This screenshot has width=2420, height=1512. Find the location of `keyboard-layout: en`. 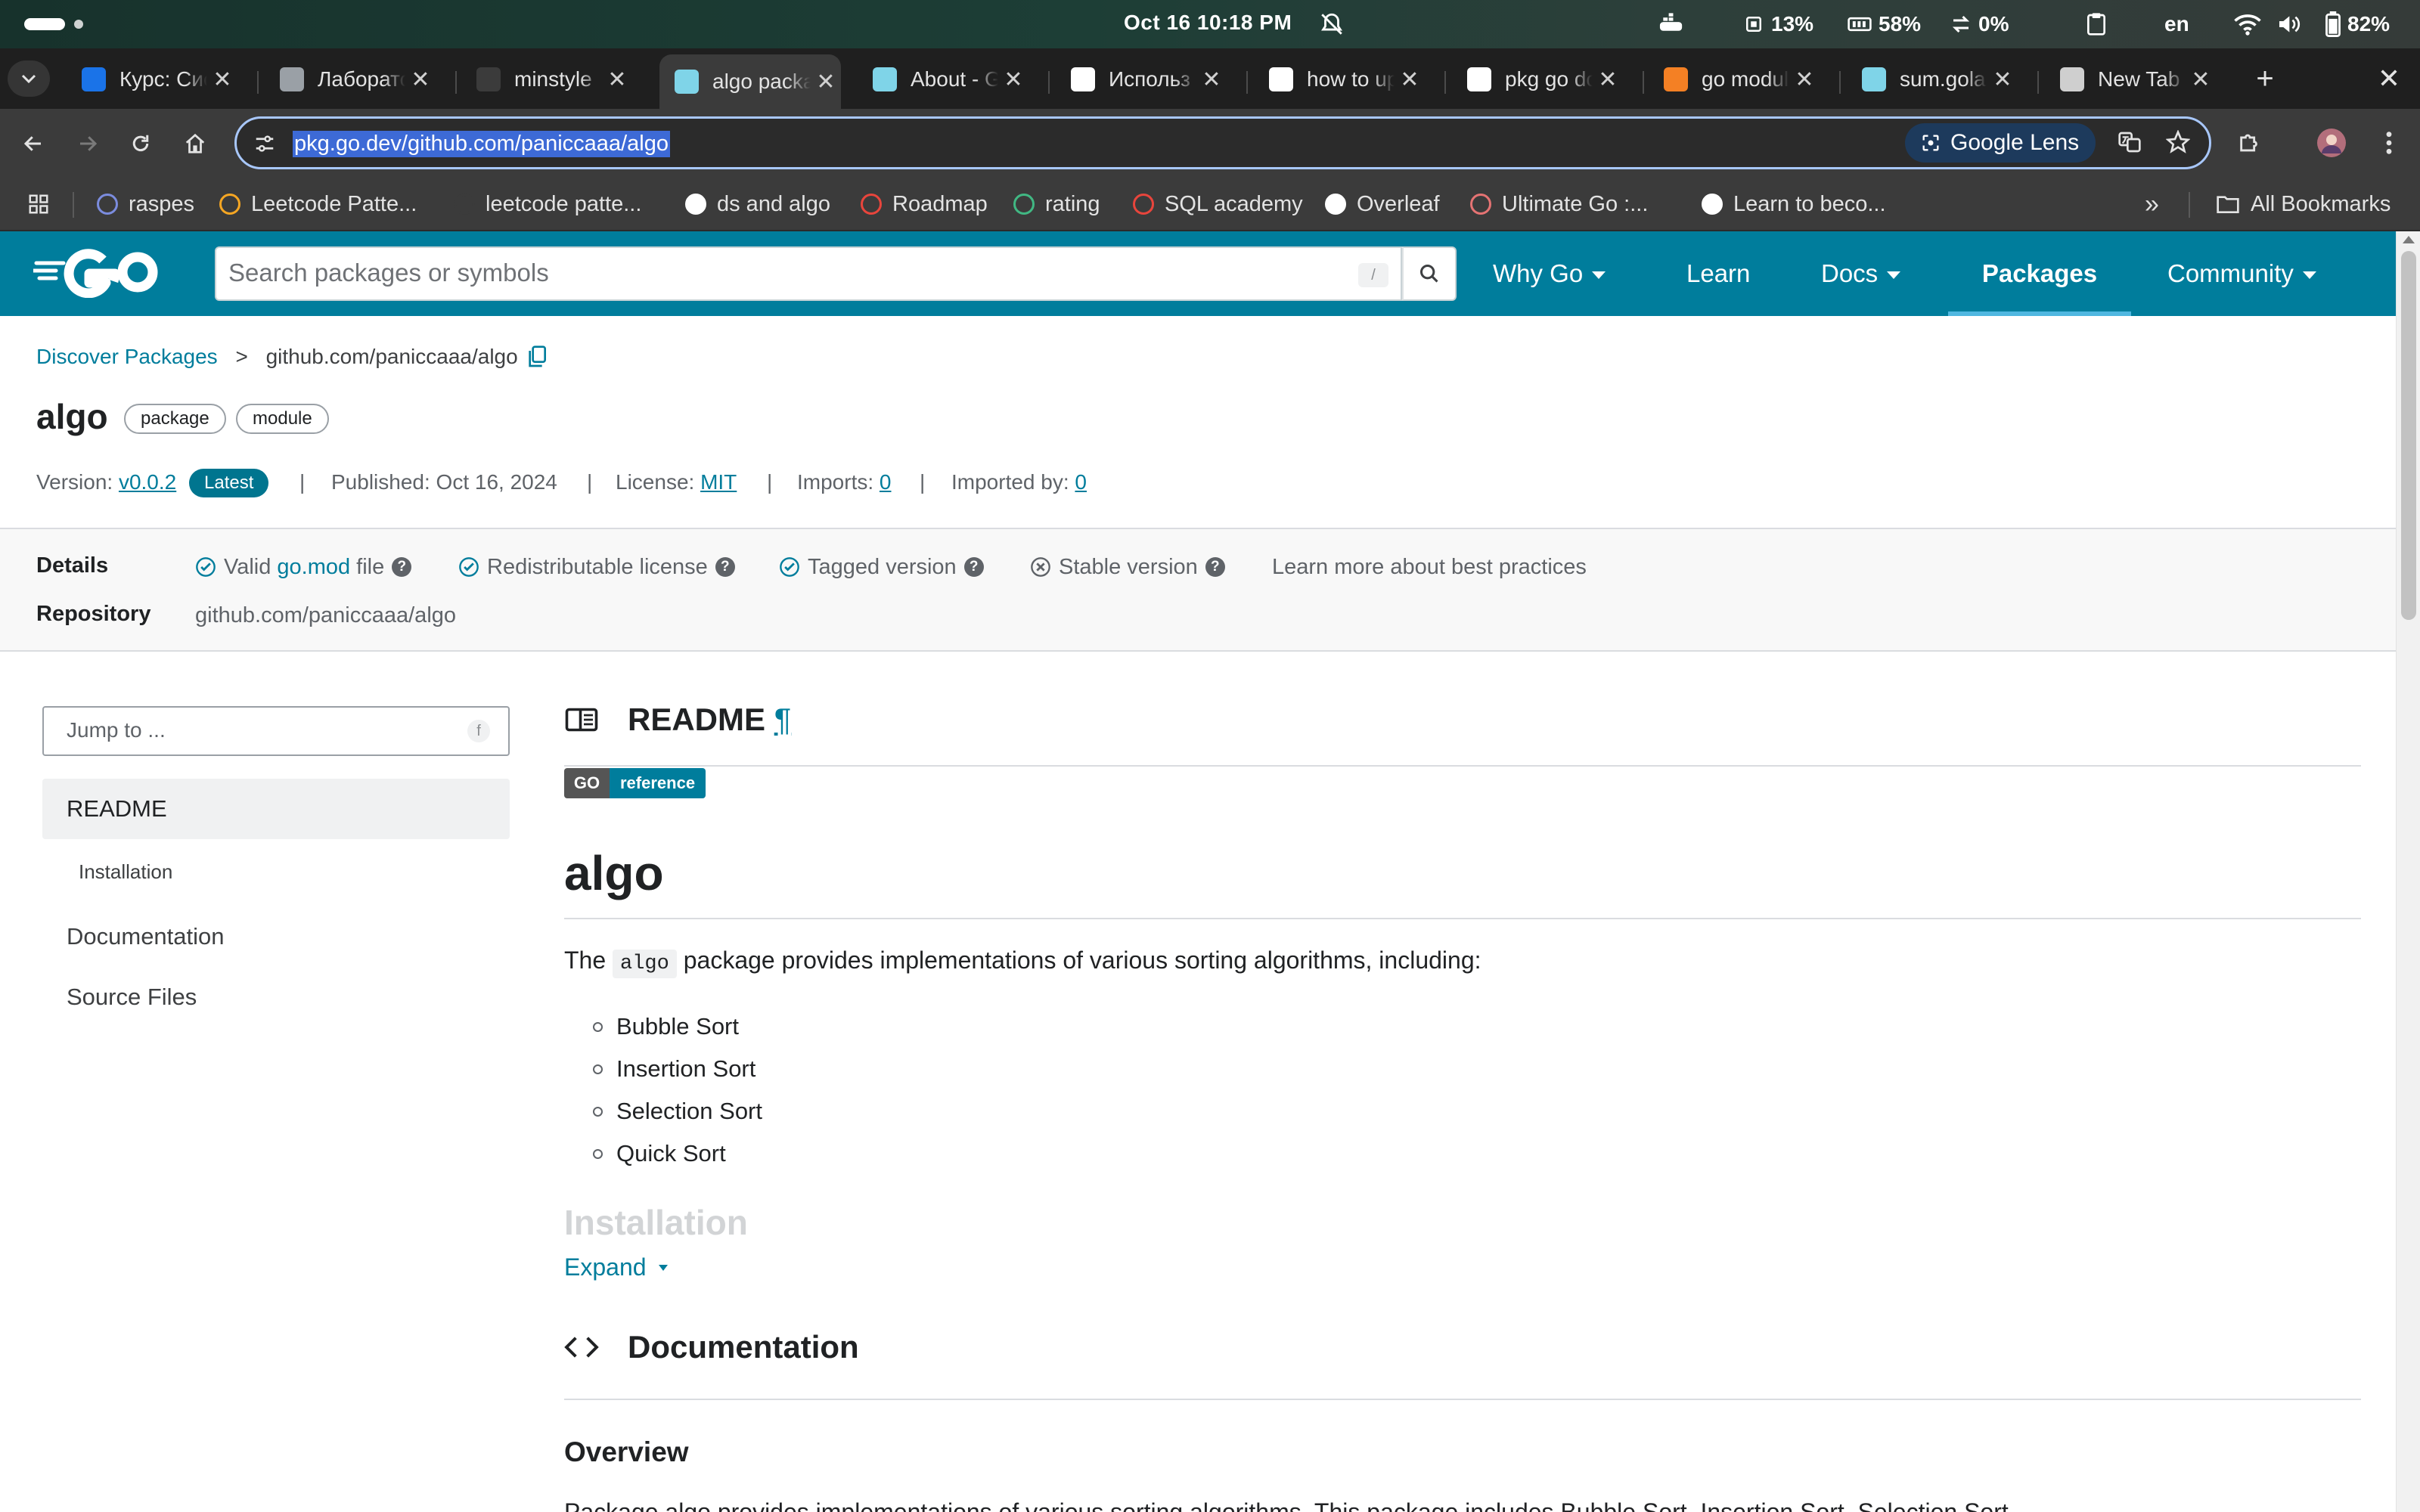

keyboard-layout: en is located at coordinates (2176, 24).